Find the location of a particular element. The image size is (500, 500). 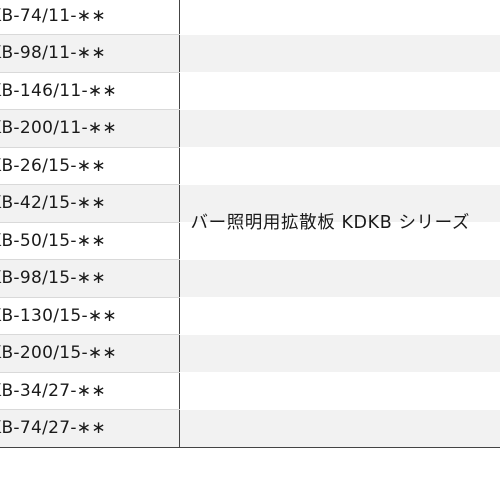

model-number-cell: KB-74/11-∗∗ is located at coordinates (90, 17).